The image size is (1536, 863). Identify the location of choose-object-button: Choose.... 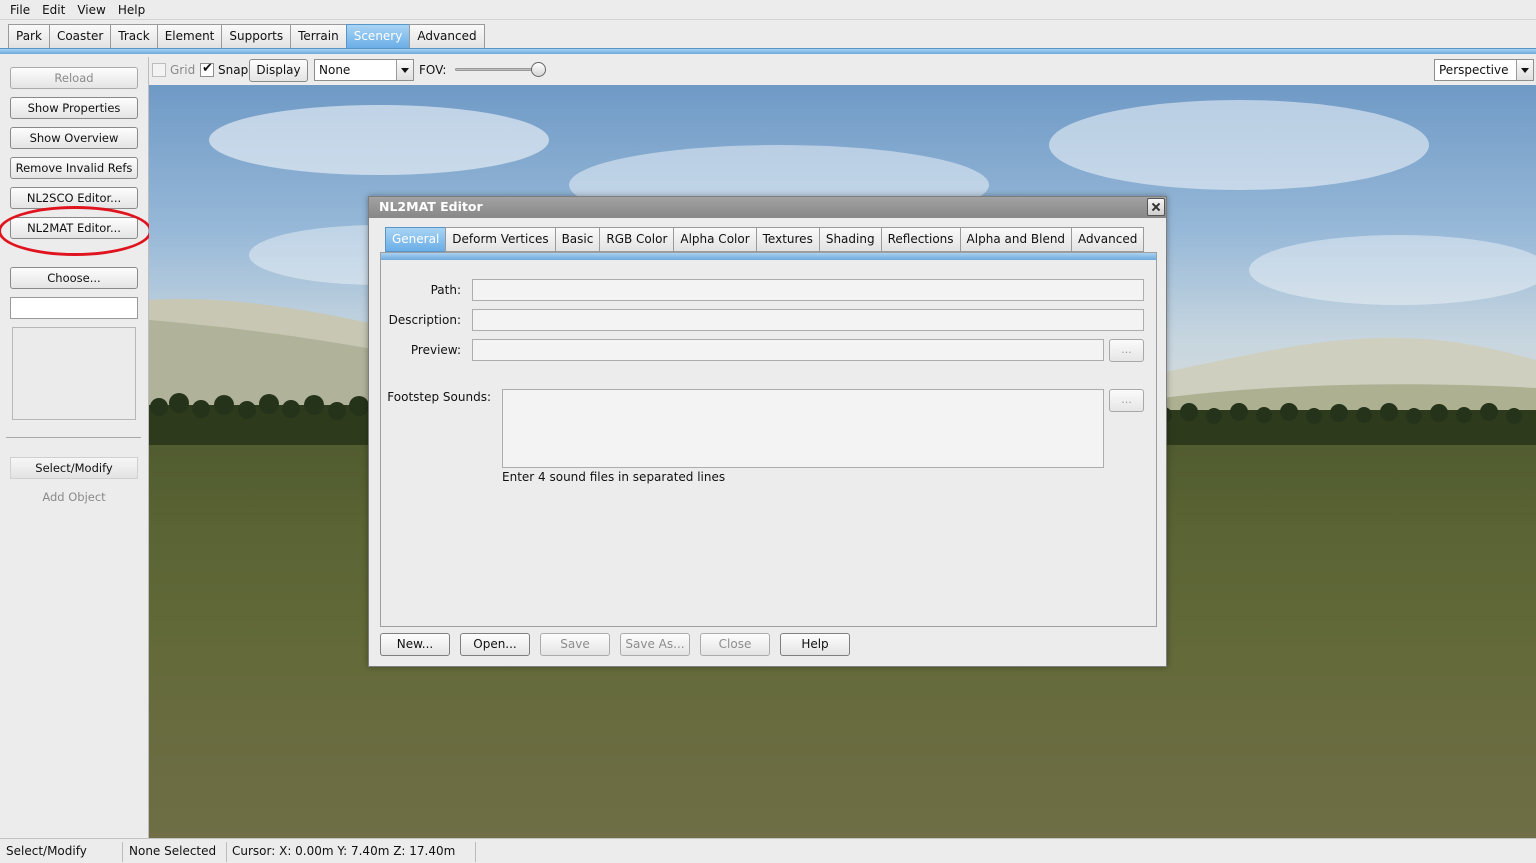
(74, 278).